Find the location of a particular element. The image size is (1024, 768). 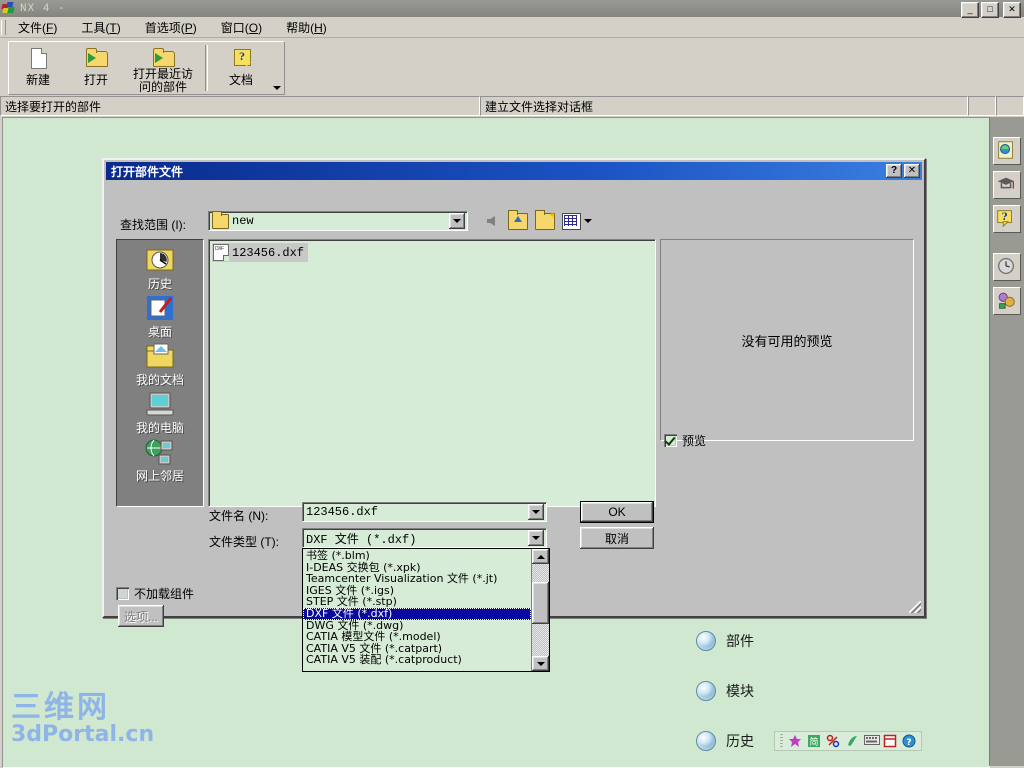

dock-web-browser-button is located at coordinates (1007, 301).